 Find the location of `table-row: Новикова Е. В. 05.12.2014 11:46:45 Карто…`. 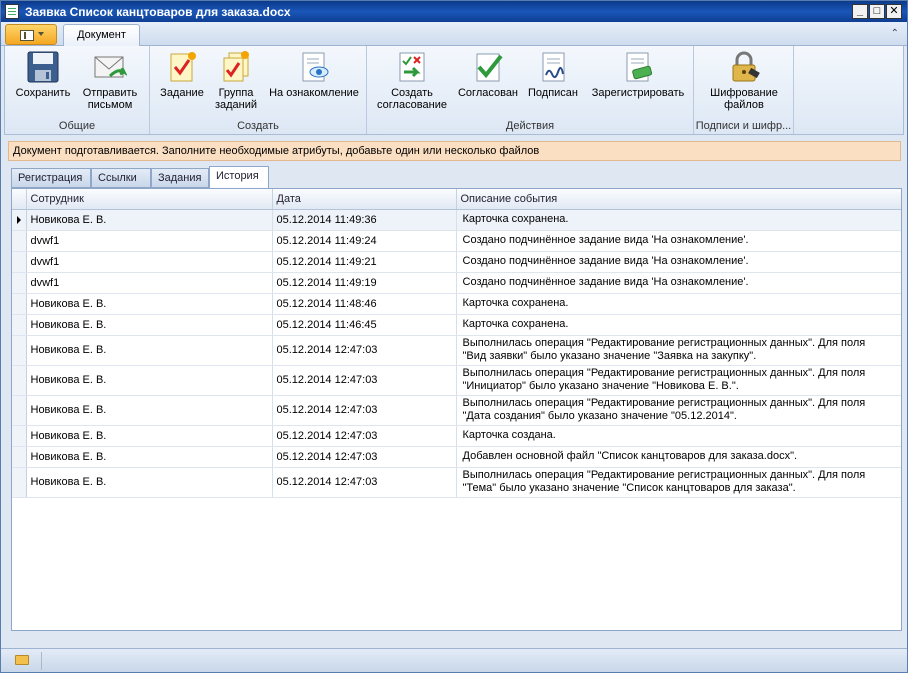

table-row: Новикова Е. В. 05.12.2014 11:46:45 Карто… is located at coordinates (456, 325).